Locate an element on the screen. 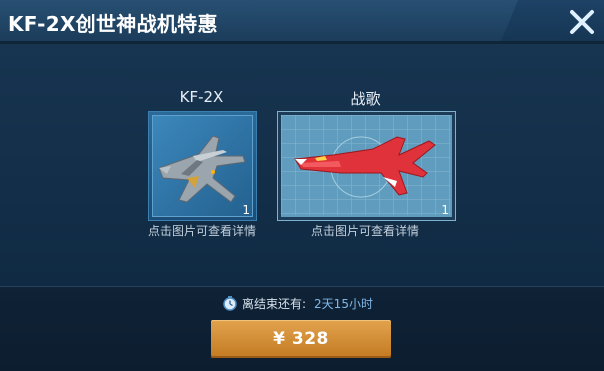  red-jet-icon is located at coordinates (365, 165).